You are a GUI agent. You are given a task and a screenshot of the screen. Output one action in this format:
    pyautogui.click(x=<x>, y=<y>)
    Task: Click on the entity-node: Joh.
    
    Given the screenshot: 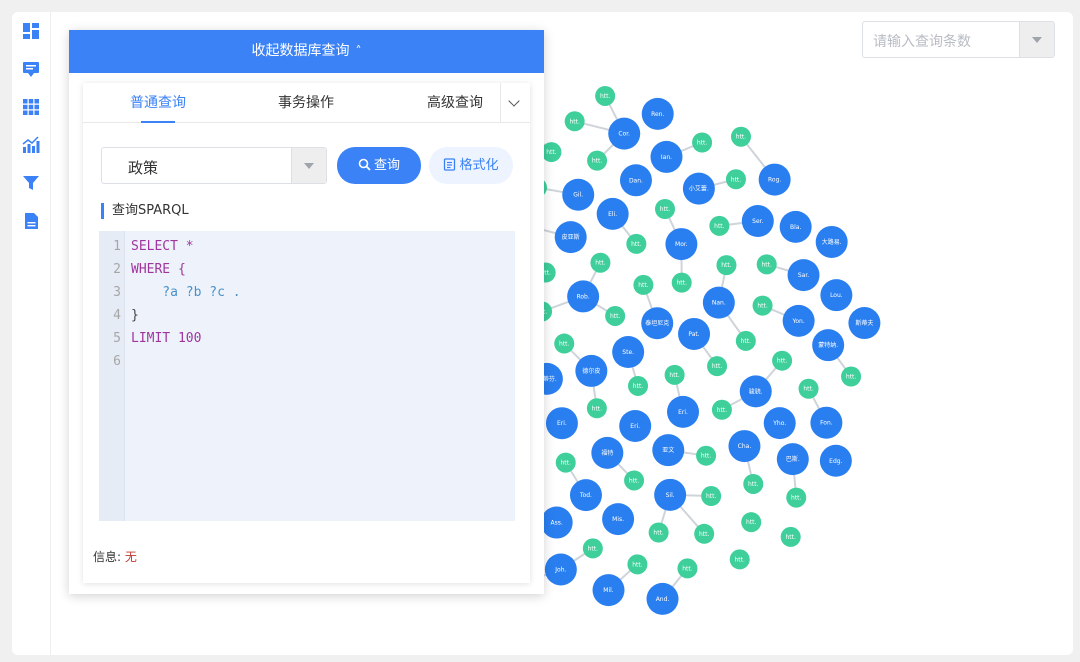 What is the action you would take?
    pyautogui.click(x=560, y=569)
    